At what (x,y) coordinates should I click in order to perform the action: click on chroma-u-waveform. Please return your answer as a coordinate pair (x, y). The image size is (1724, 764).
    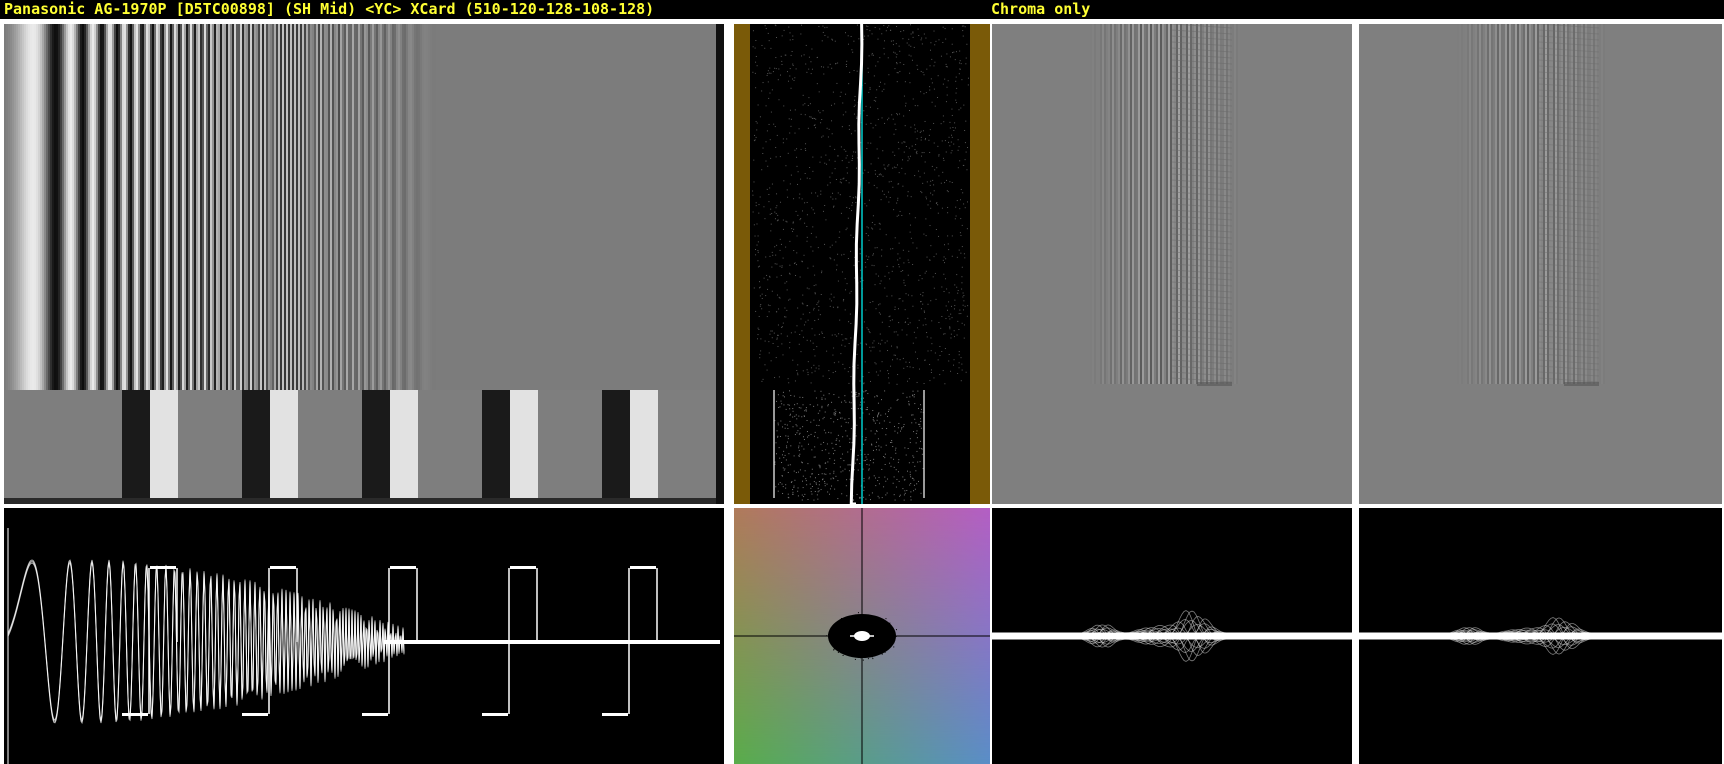
    Looking at the image, I should click on (1172, 636).